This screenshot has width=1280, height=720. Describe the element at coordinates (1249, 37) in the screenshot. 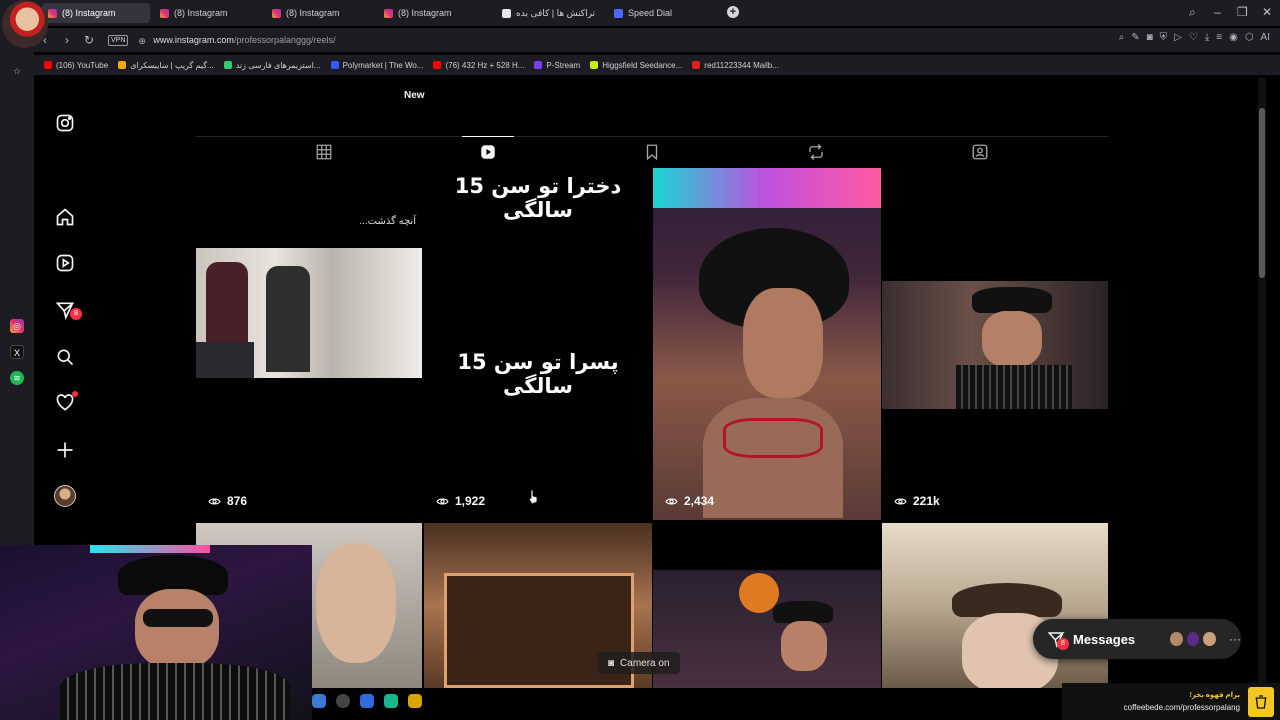

I see `extensions-icon: ⬡` at that location.